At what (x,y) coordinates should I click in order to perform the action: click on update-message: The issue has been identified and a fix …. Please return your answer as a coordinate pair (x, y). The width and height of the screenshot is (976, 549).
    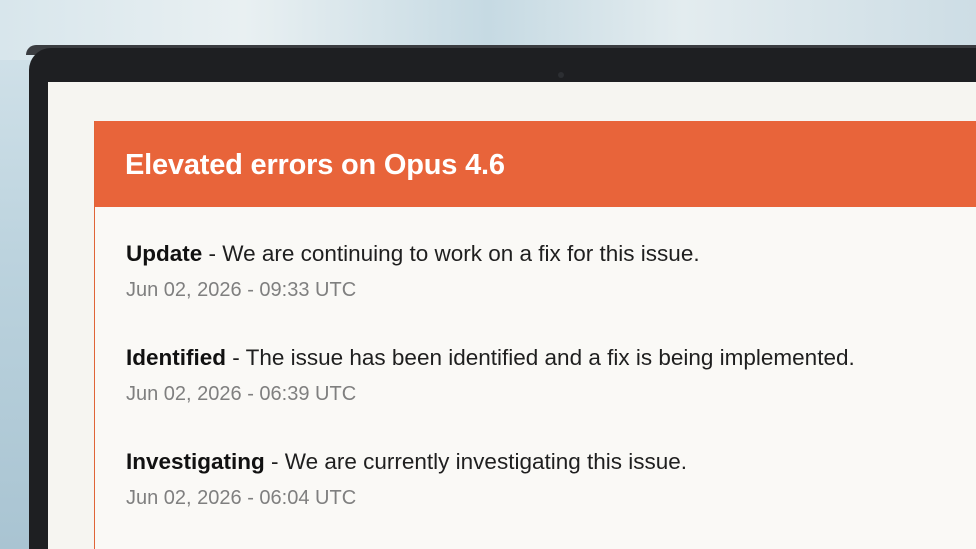
    Looking at the image, I should click on (550, 357).